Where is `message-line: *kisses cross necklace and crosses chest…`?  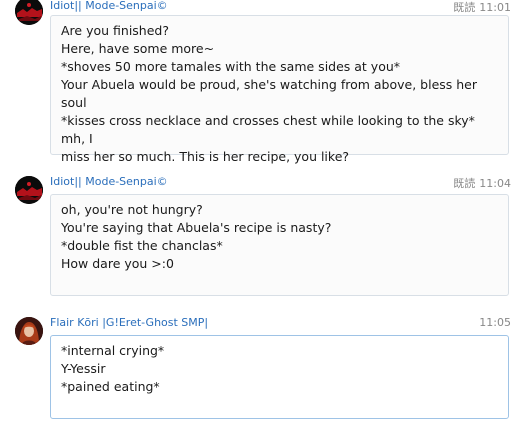 message-line: *kisses cross necklace and crosses chest… is located at coordinates (268, 129).